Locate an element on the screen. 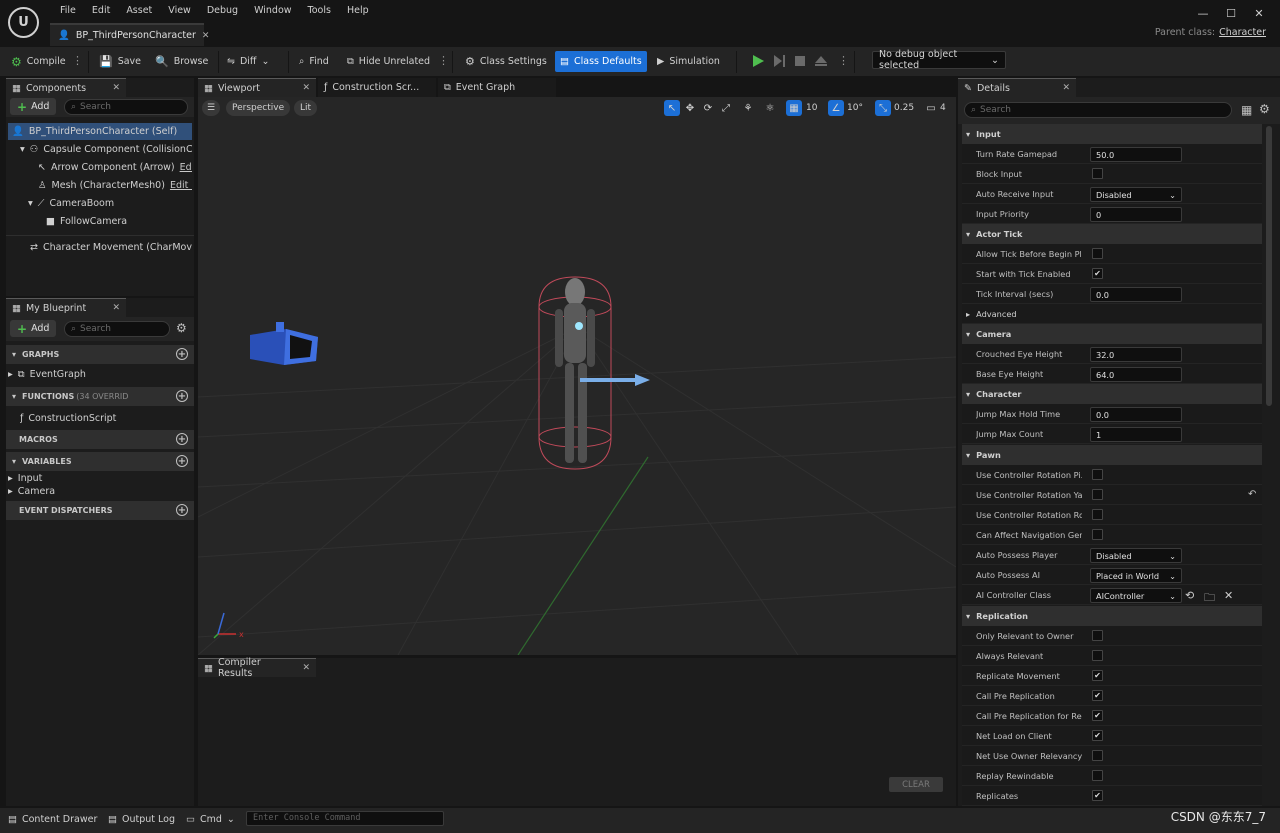  clear-button: CLEAR is located at coordinates (916, 784).